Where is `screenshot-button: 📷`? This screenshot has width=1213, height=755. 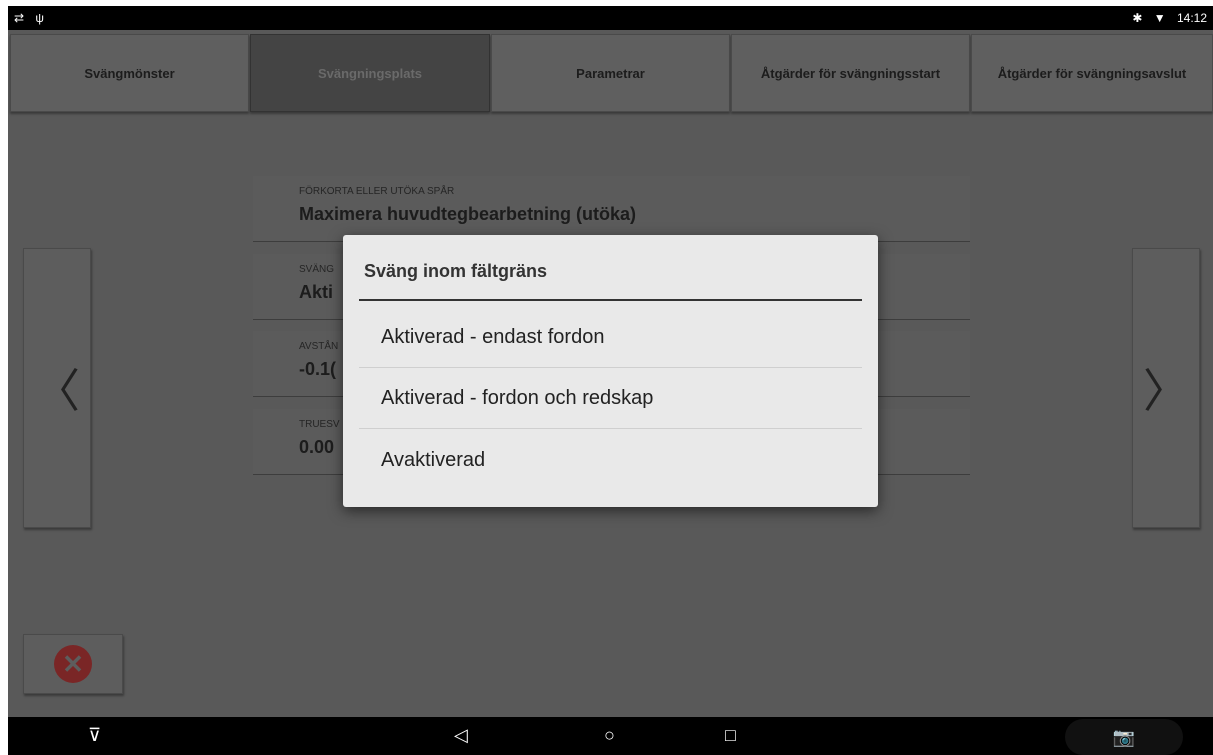 screenshot-button: 📷 is located at coordinates (1124, 737).